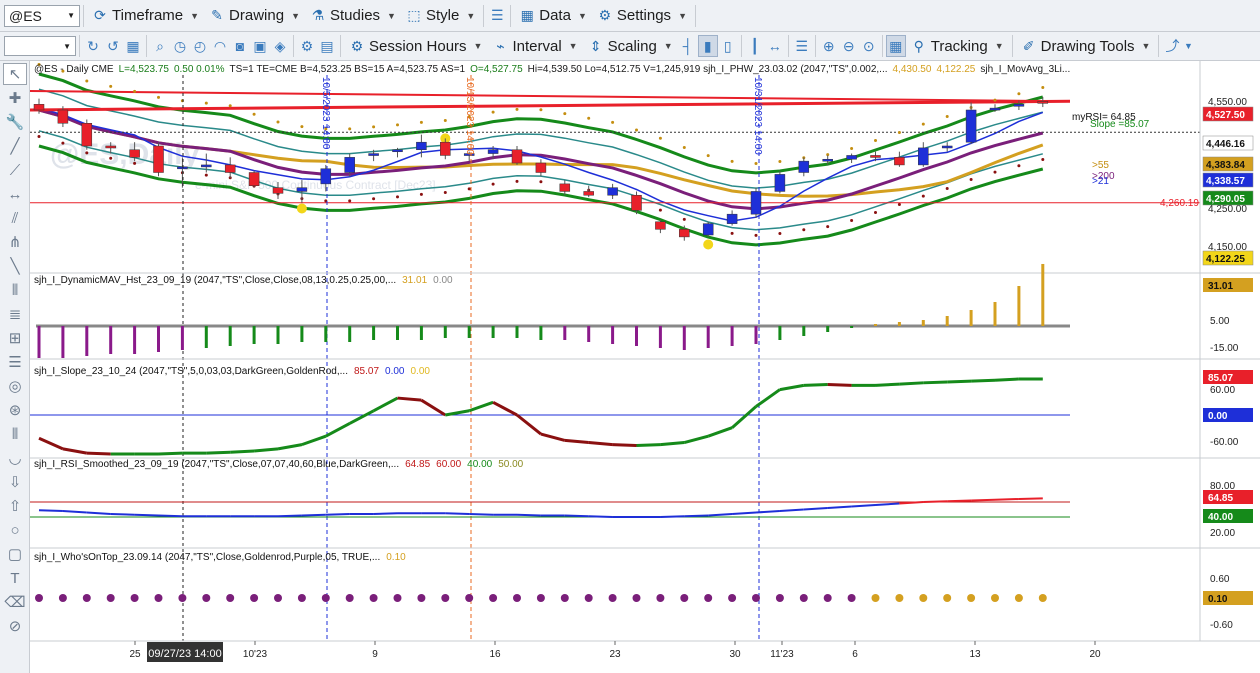  I want to click on grid-icon: ▦, so click(133, 46).